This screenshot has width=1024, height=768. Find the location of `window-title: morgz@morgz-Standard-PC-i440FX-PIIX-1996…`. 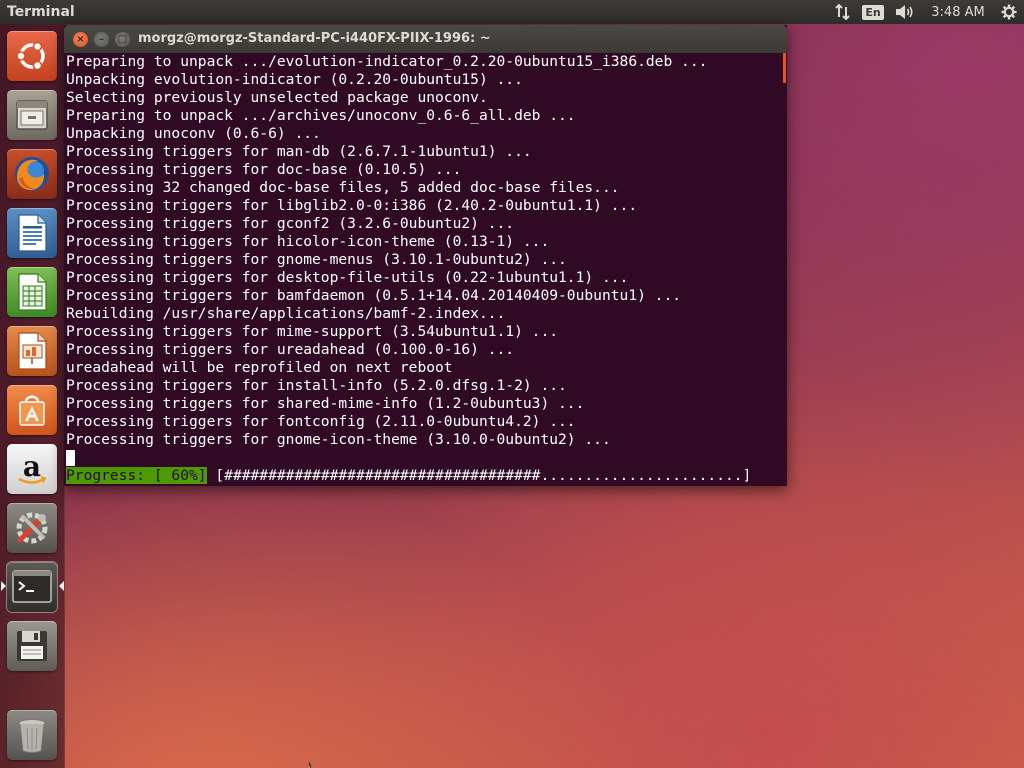

window-title: morgz@morgz-Standard-PC-i440FX-PIIX-1996… is located at coordinates (314, 38).